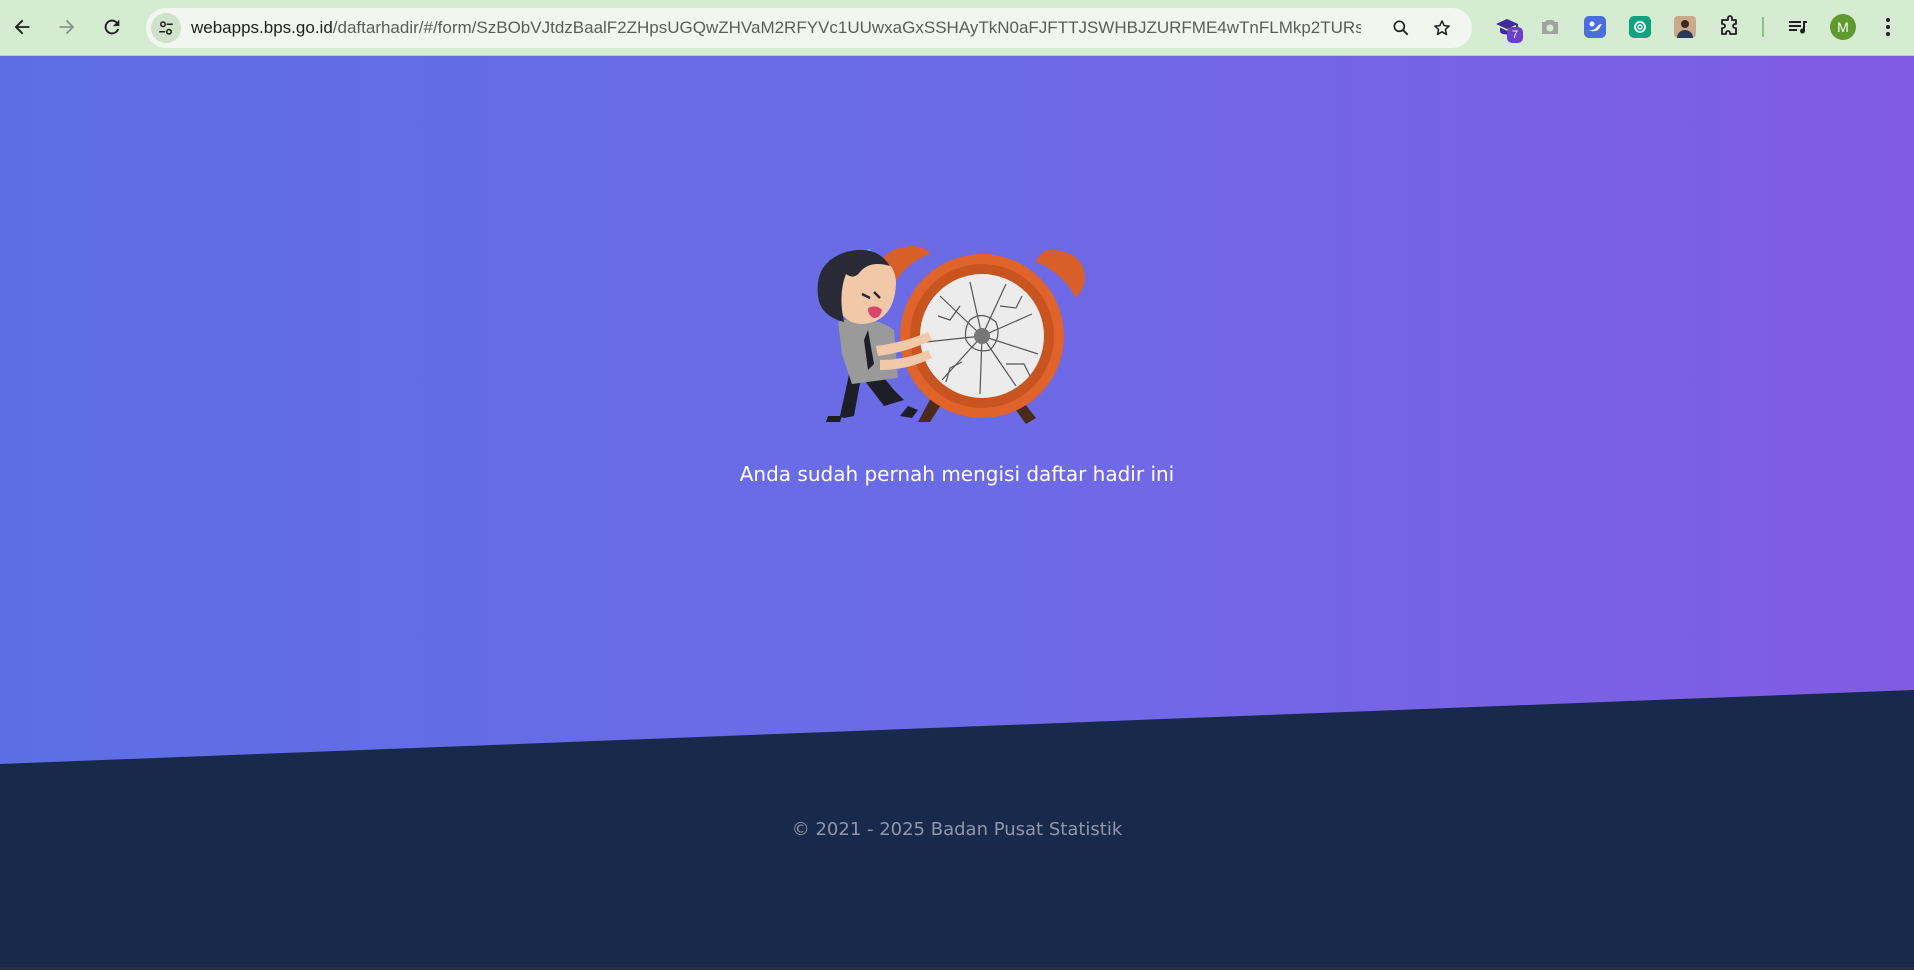 Image resolution: width=1914 pixels, height=970 pixels. Describe the element at coordinates (262, 27) in the screenshot. I see `url-host: webapps.bps.go.id` at that location.